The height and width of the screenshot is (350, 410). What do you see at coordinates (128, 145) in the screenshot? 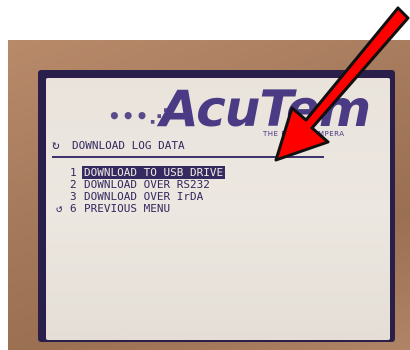
I see `screen-title: DOWNLOAD LOG DATA` at bounding box center [128, 145].